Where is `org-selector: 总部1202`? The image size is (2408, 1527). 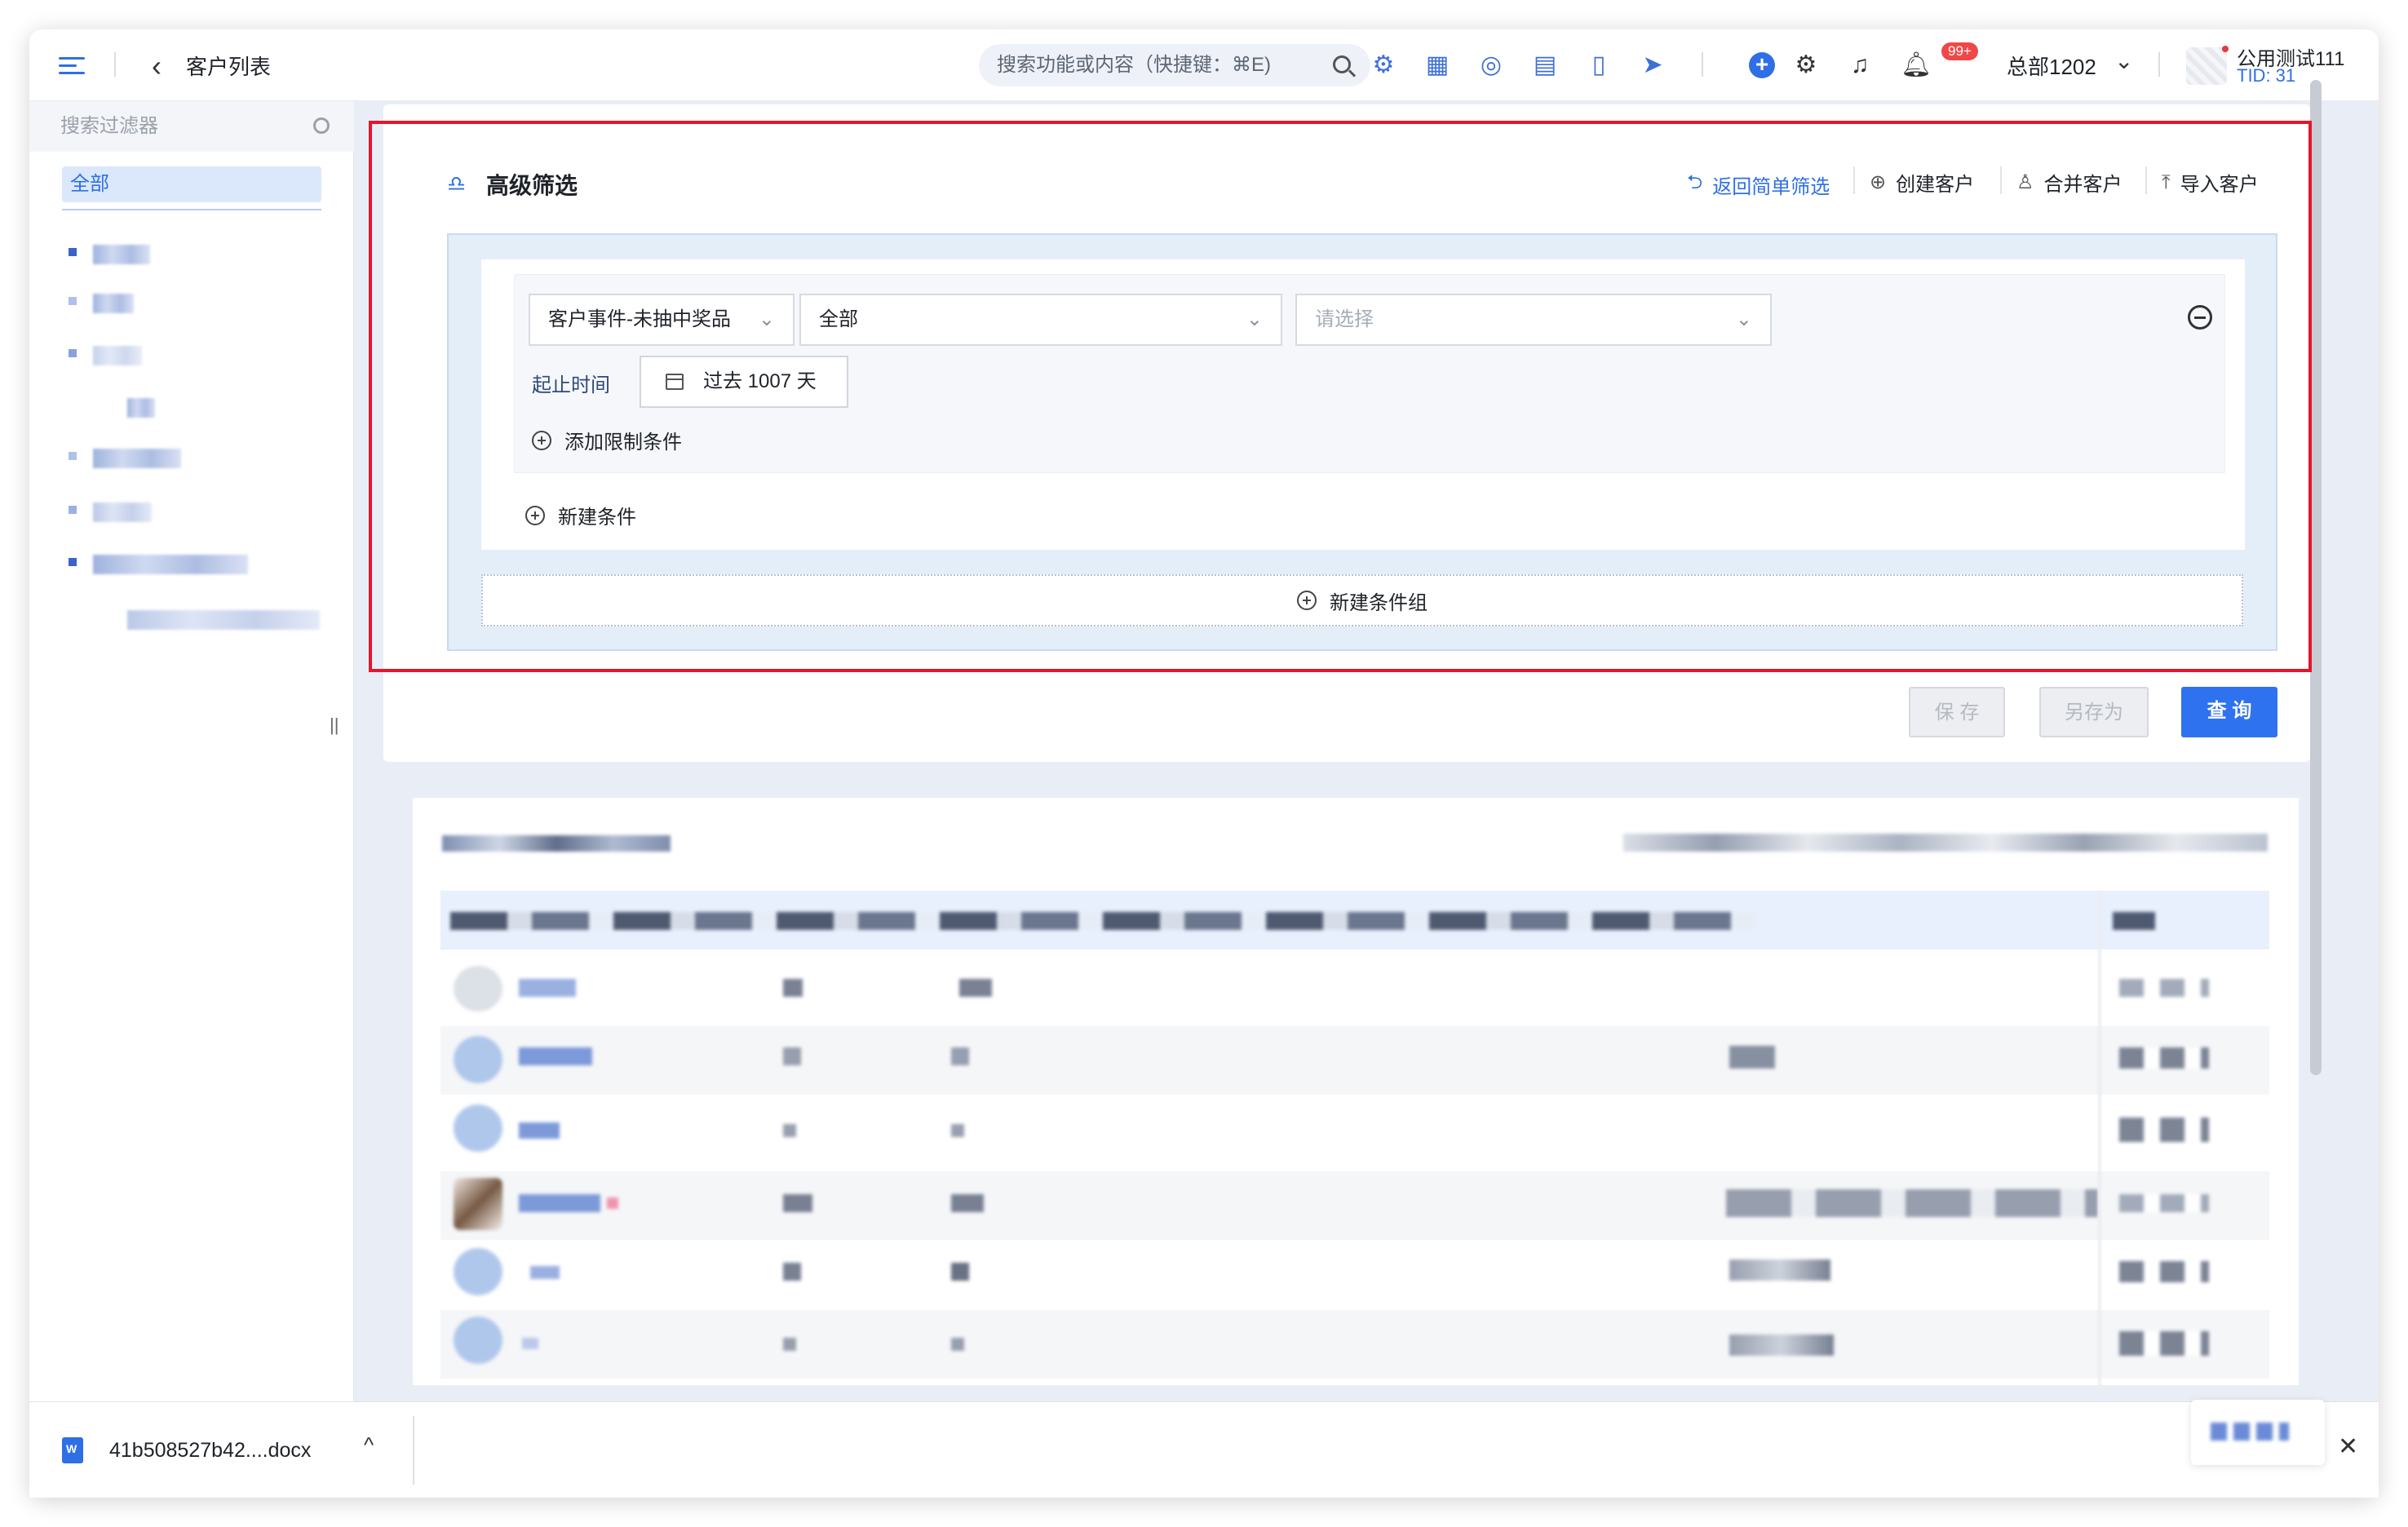 org-selector: 总部1202 is located at coordinates (2051, 66).